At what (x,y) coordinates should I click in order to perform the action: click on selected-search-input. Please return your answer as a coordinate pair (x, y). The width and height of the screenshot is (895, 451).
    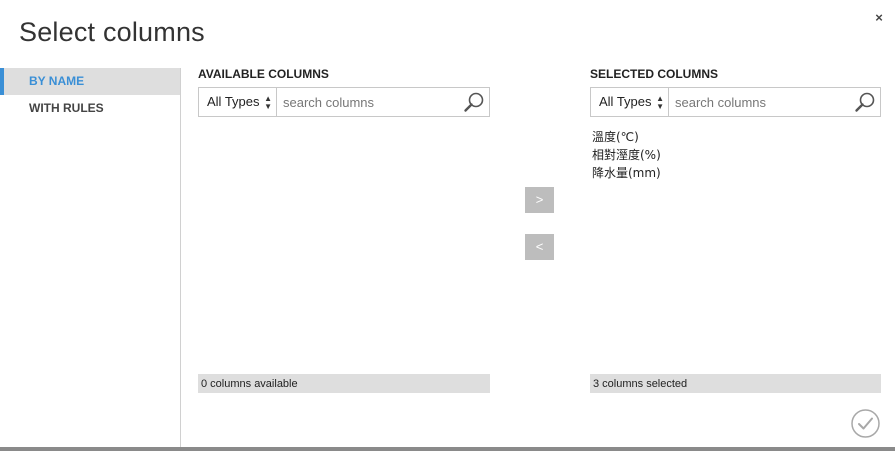
    Looking at the image, I should click on (760, 102).